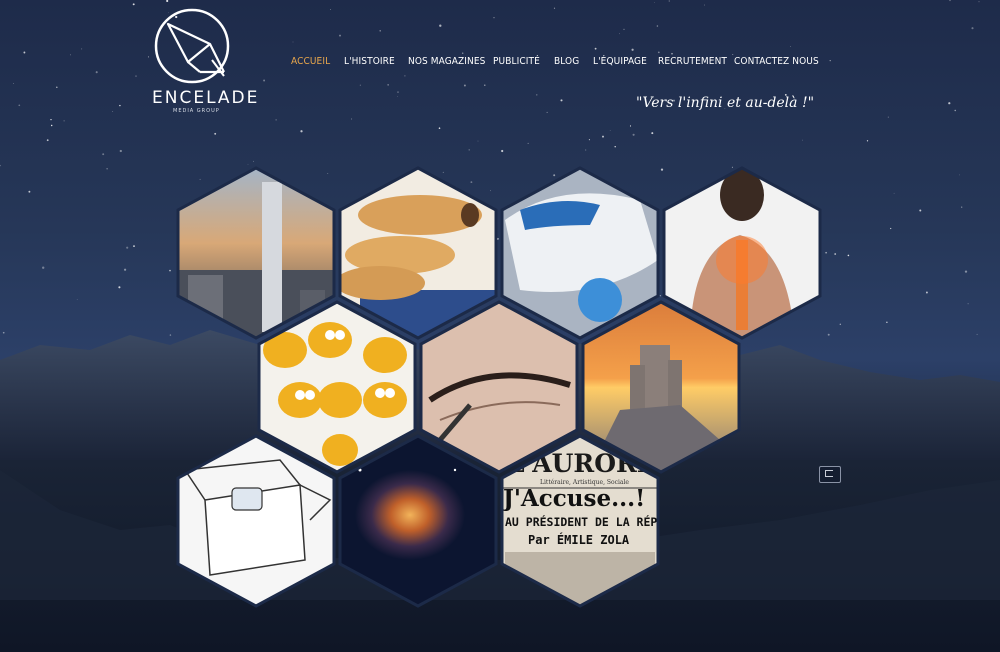  Describe the element at coordinates (579, 539) in the screenshot. I see `newspaper-line-author: Par ÉMILE ZOLA` at that location.